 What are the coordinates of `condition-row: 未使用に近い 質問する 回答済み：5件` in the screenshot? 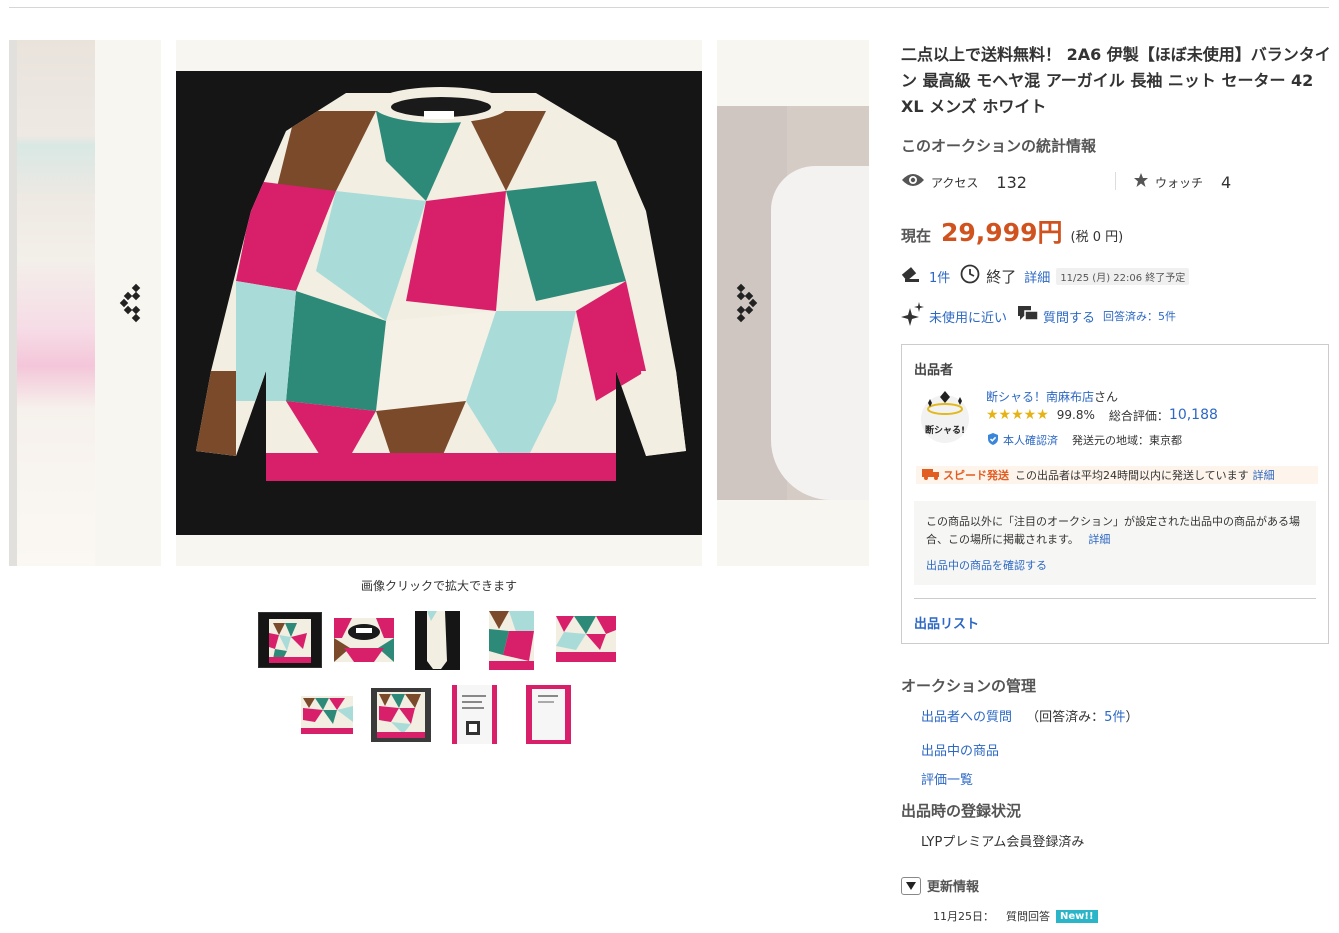 It's located at (1038, 316).